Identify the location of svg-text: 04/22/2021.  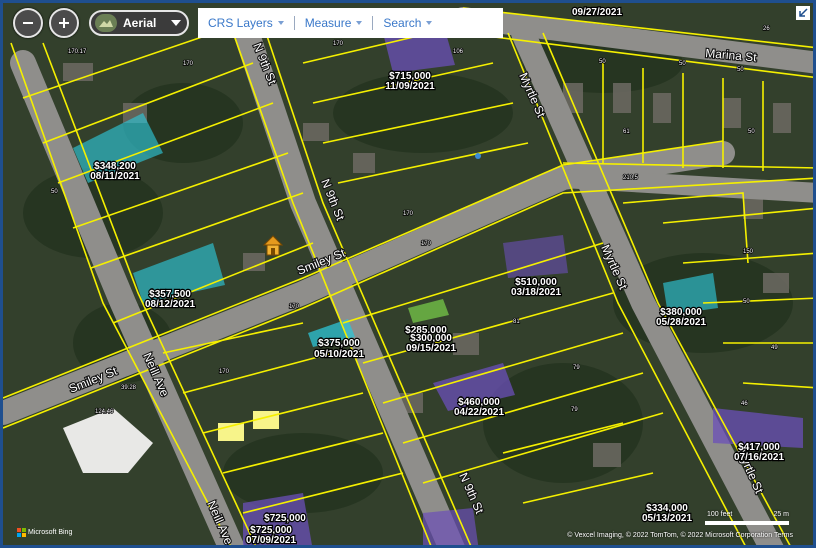
(479, 412).